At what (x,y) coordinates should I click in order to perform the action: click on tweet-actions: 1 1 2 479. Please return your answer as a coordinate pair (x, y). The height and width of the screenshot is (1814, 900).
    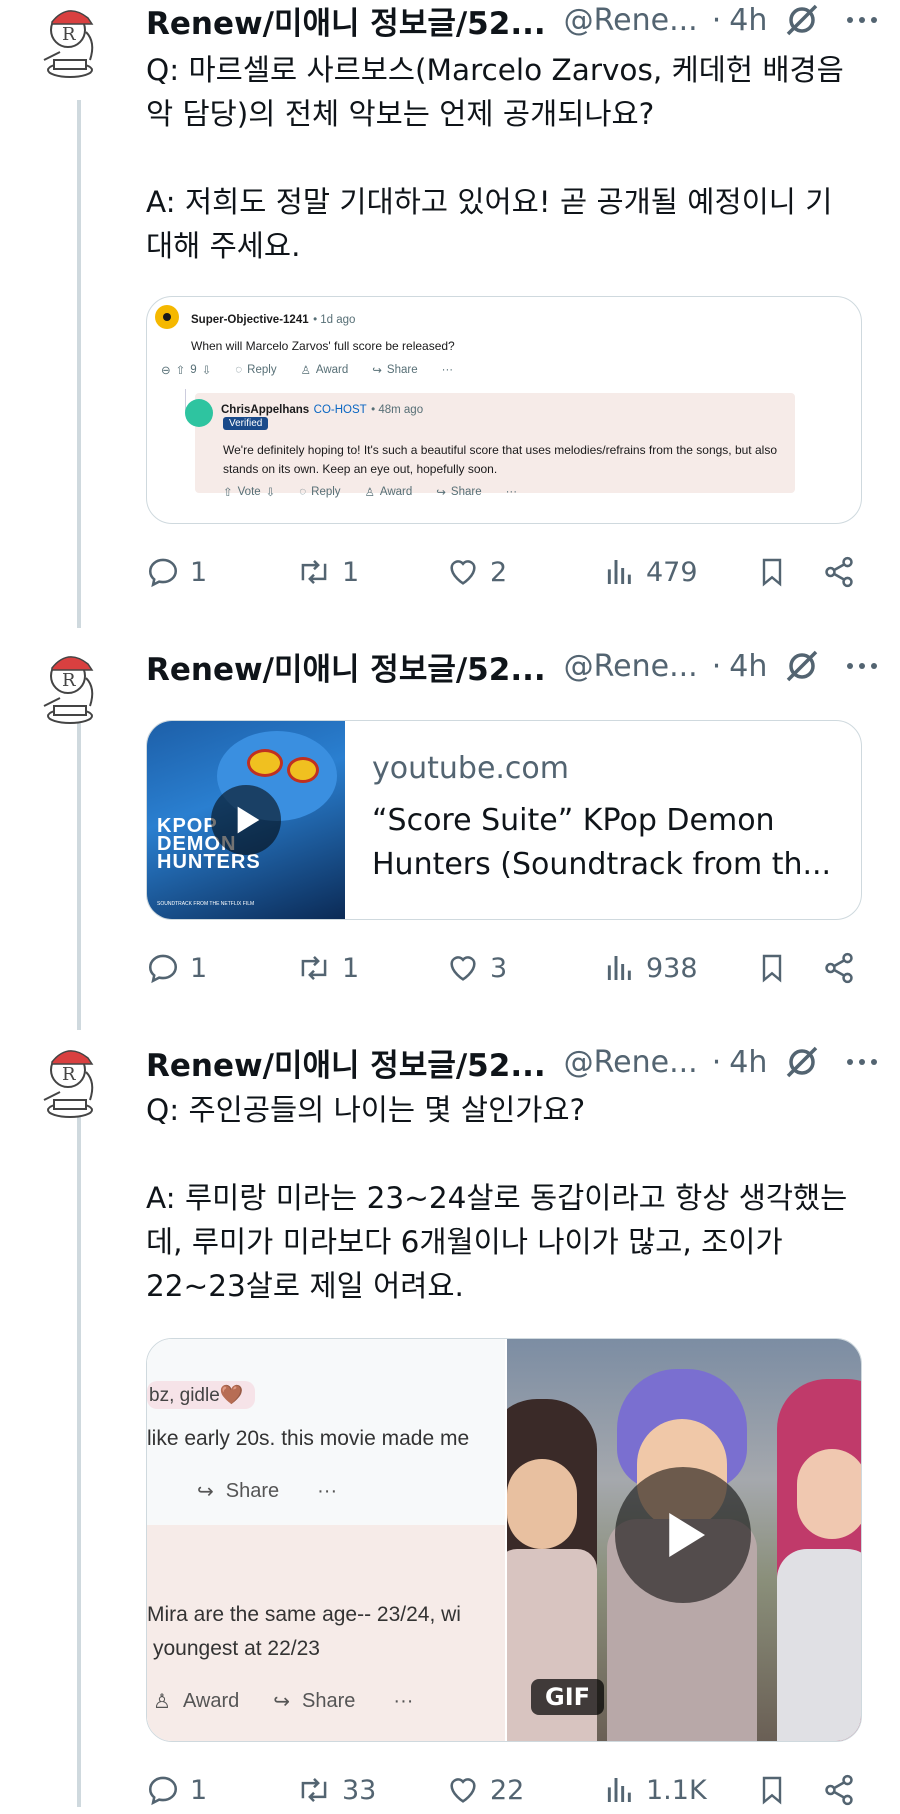
    Looking at the image, I should click on (503, 572).